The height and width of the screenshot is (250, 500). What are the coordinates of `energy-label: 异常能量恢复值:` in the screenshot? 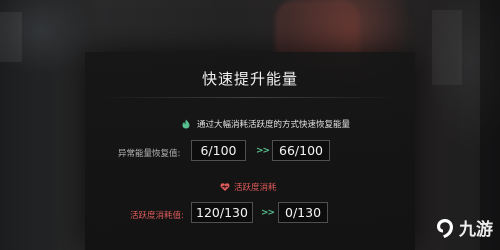 It's located at (149, 154).